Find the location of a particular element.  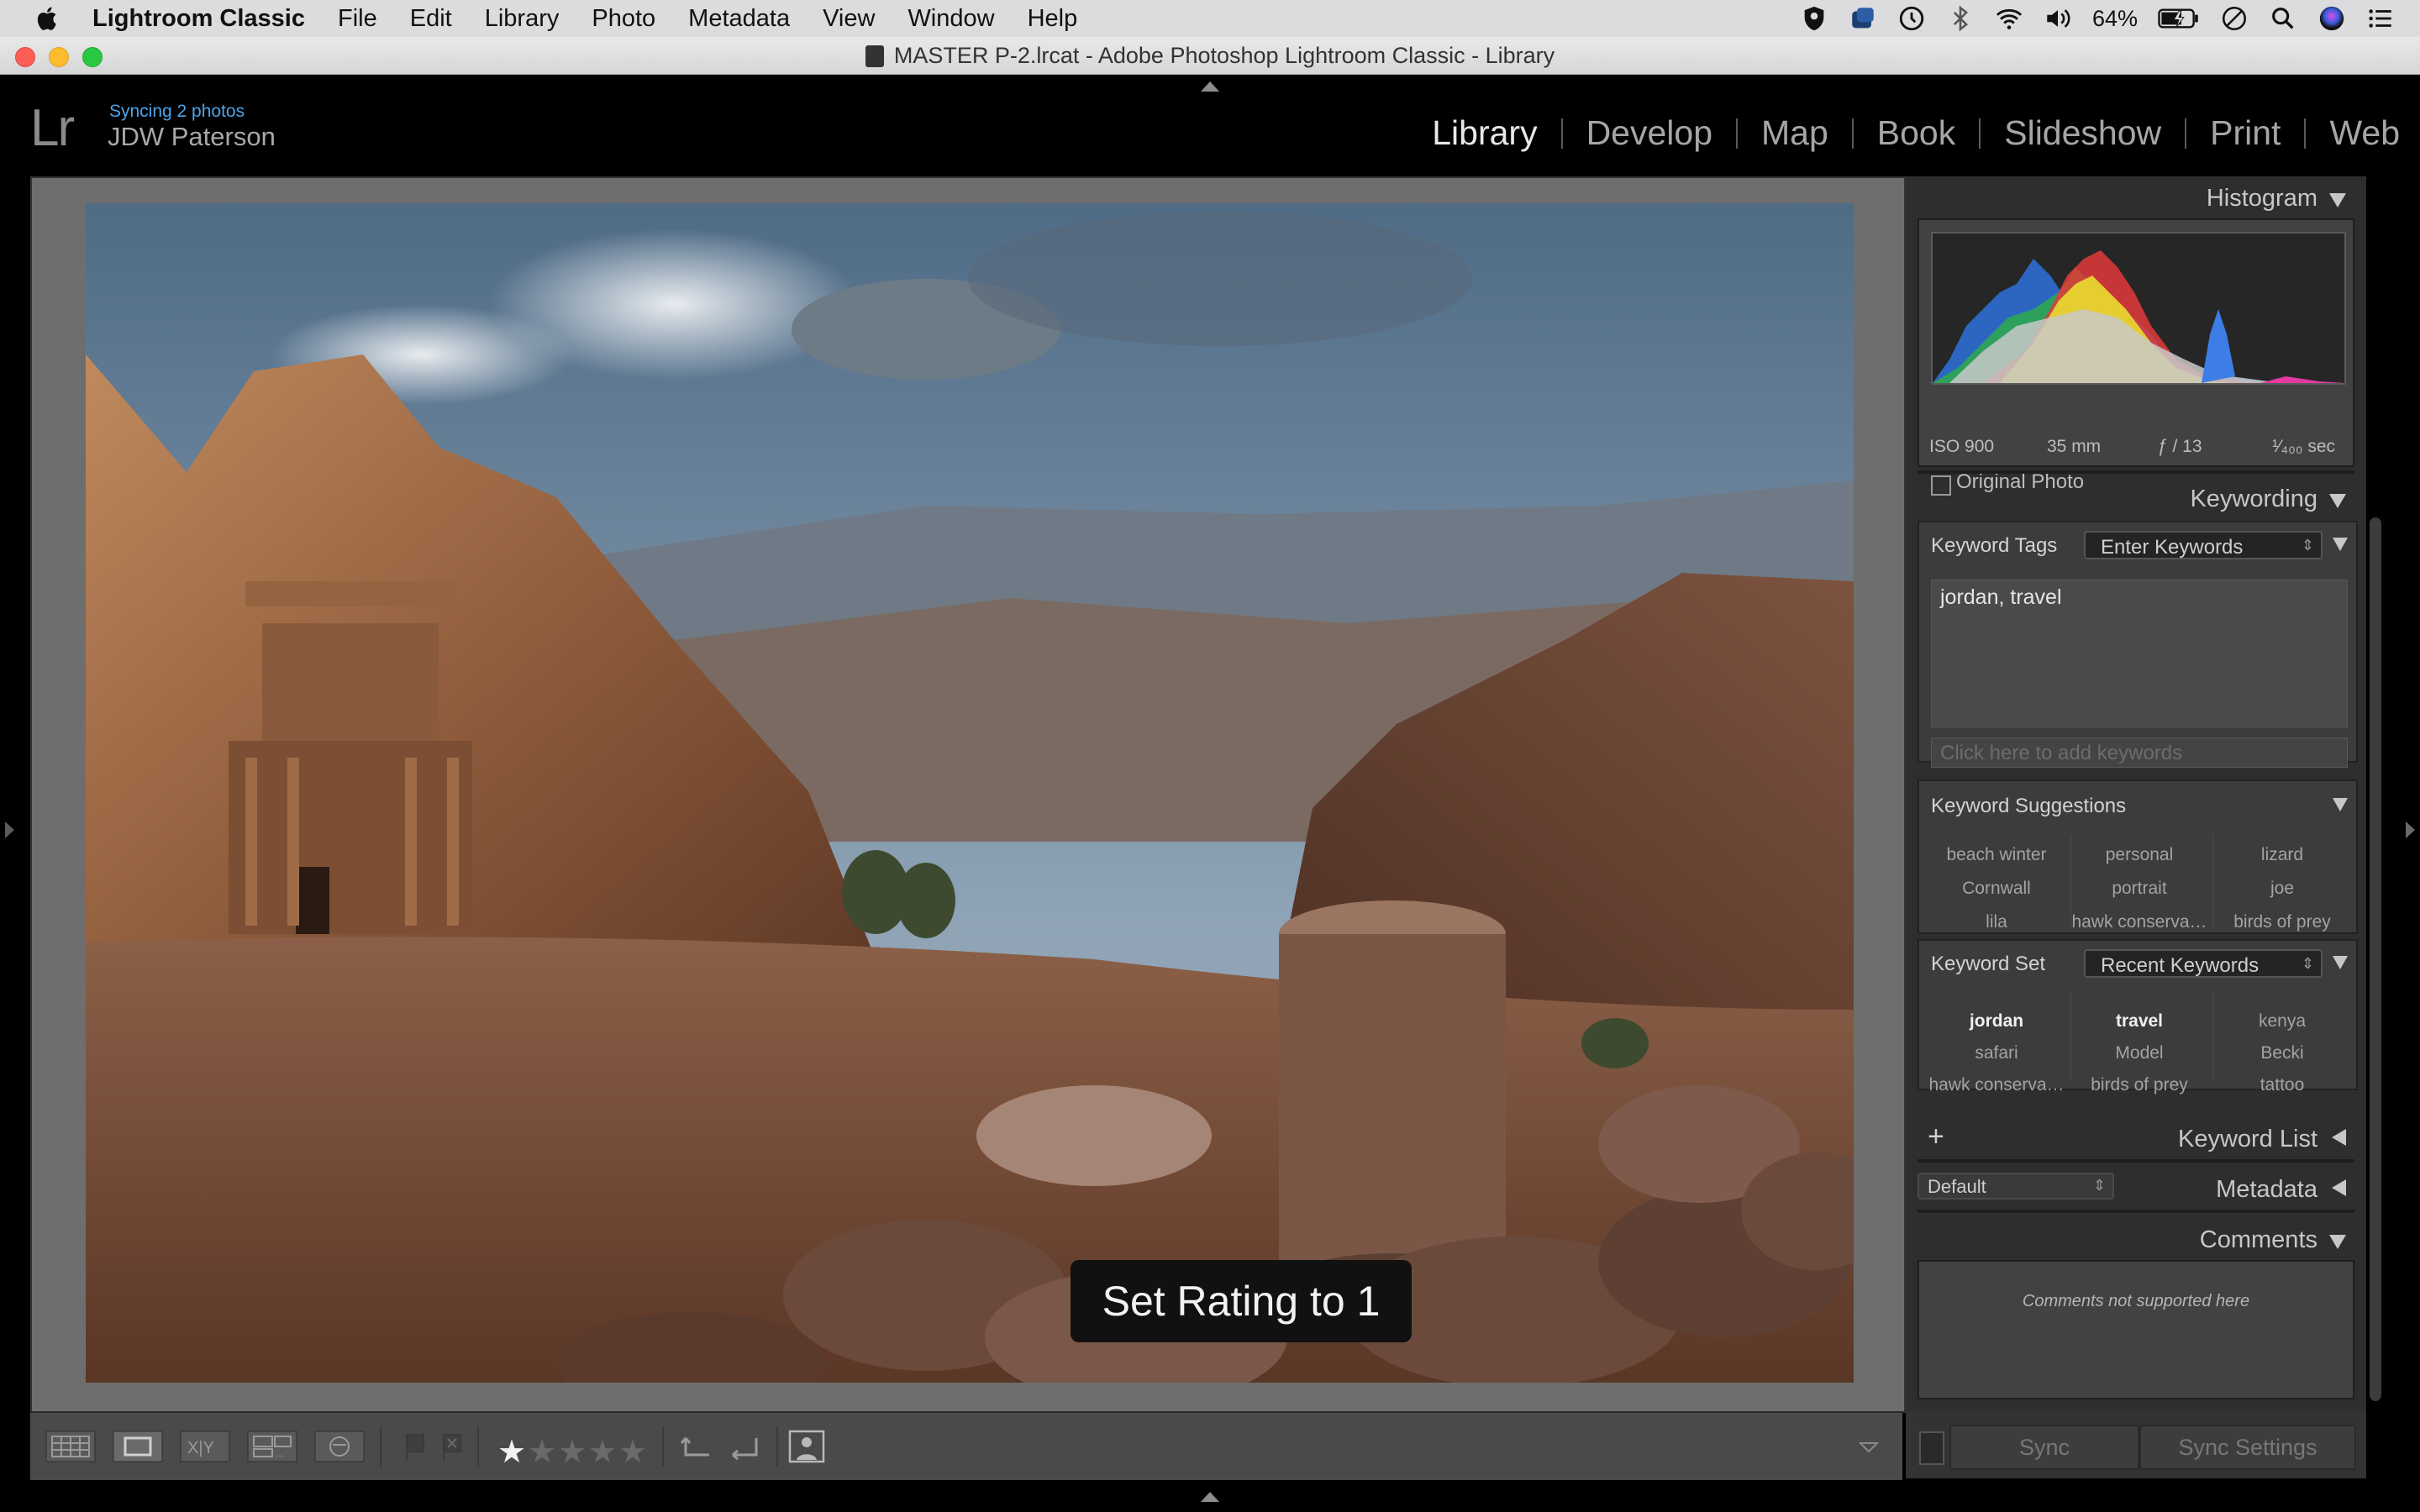

suggestion-keyword: lila is located at coordinates (1996, 922).